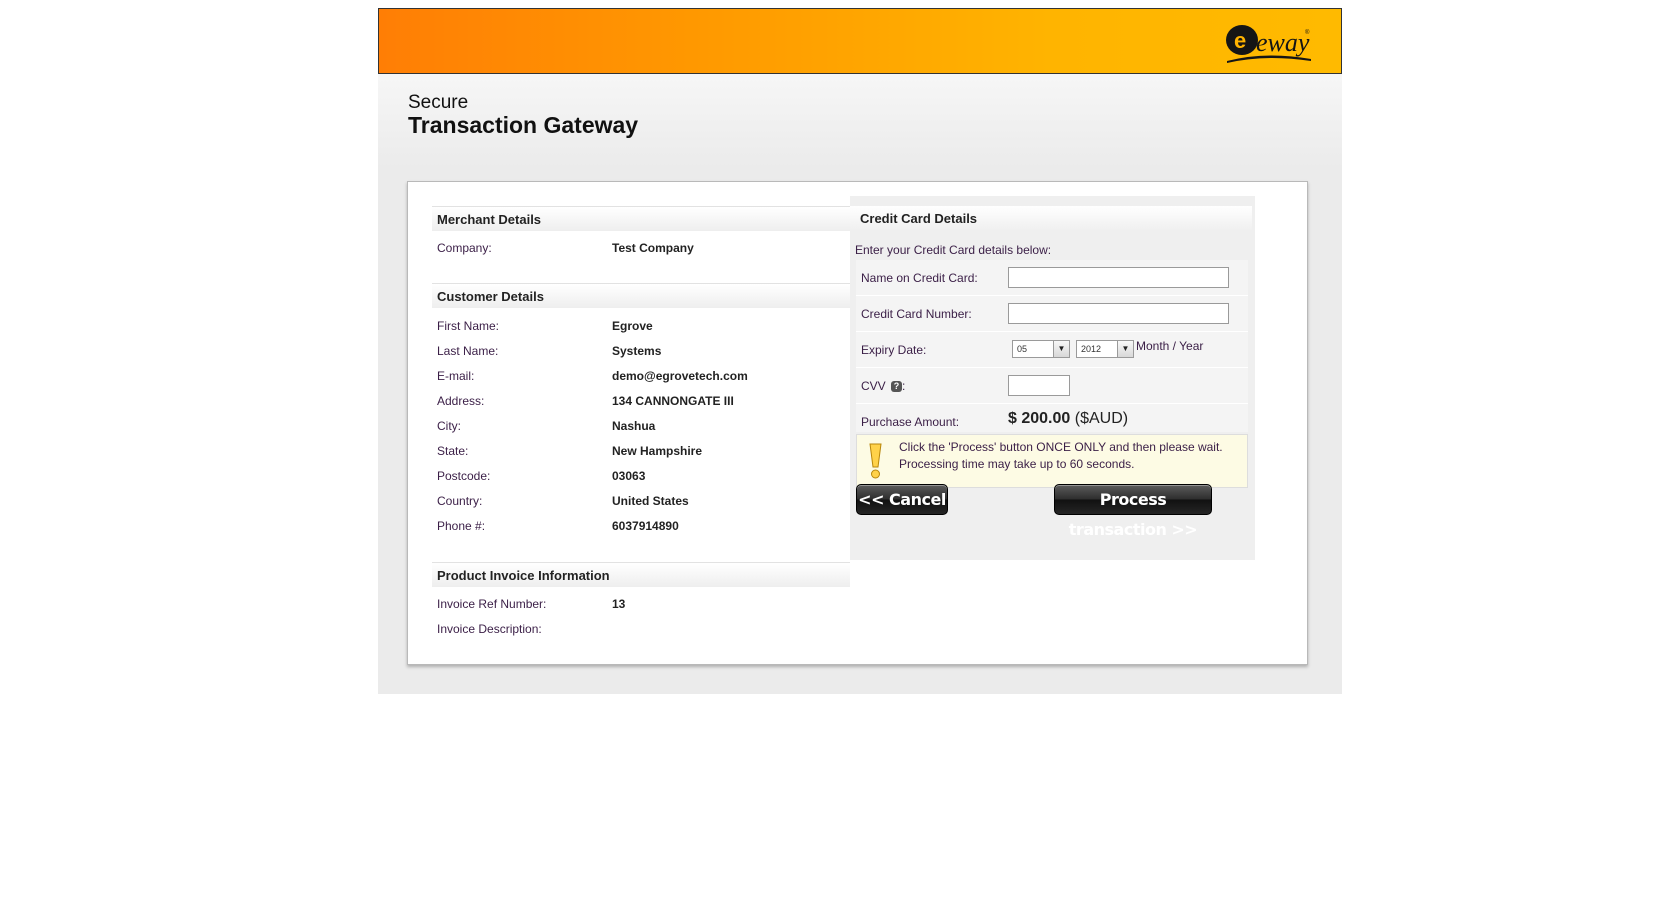 The height and width of the screenshot is (919, 1680). What do you see at coordinates (902, 499) in the screenshot?
I see `cancel-button: << Cancel` at bounding box center [902, 499].